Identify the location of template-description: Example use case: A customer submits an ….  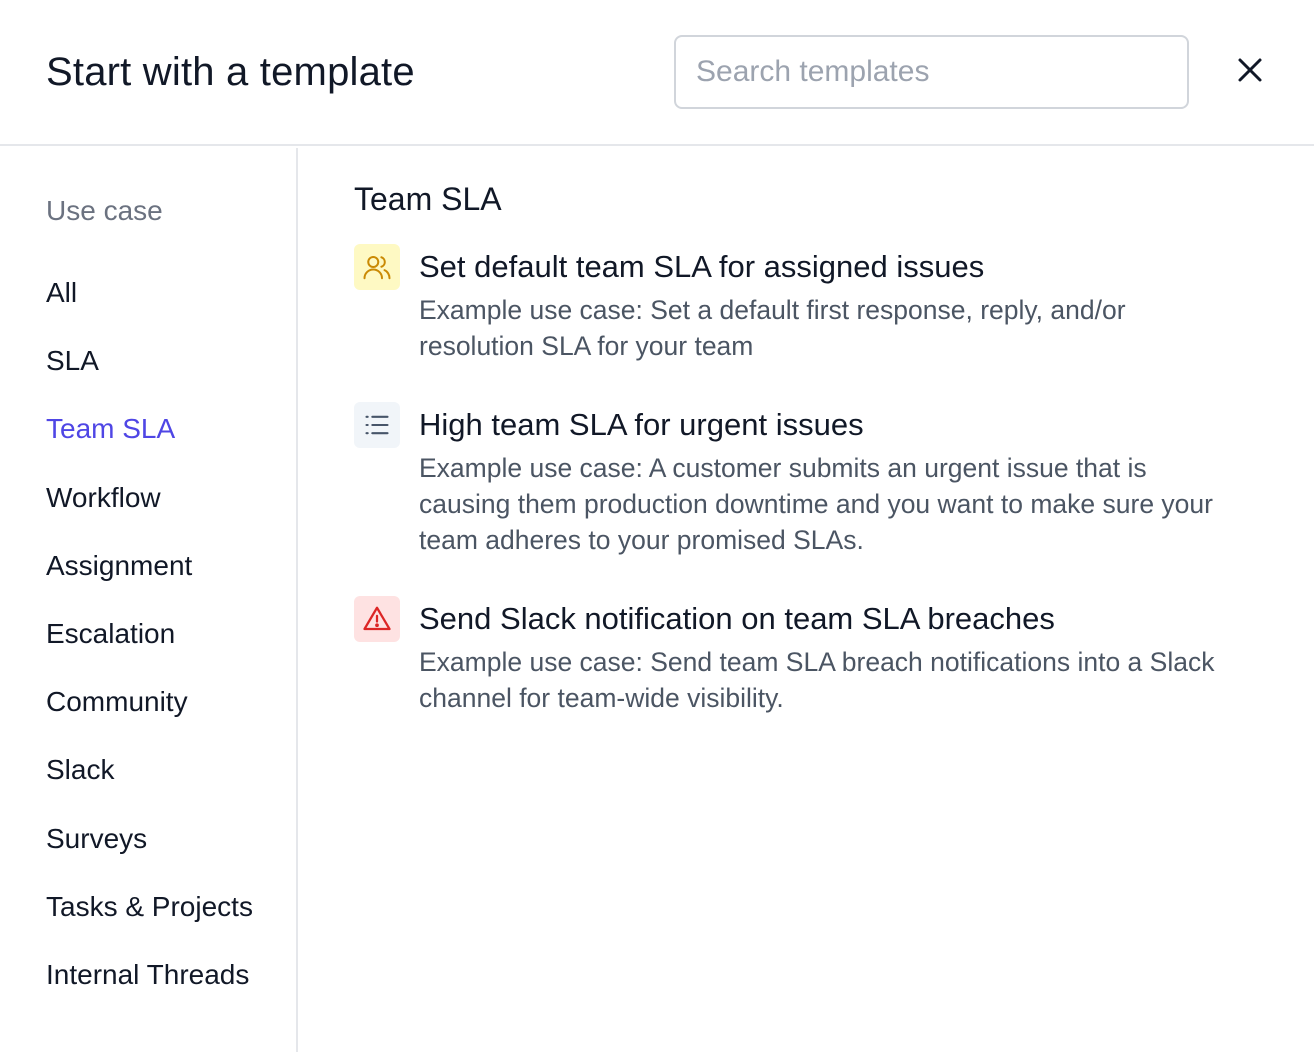
(816, 504).